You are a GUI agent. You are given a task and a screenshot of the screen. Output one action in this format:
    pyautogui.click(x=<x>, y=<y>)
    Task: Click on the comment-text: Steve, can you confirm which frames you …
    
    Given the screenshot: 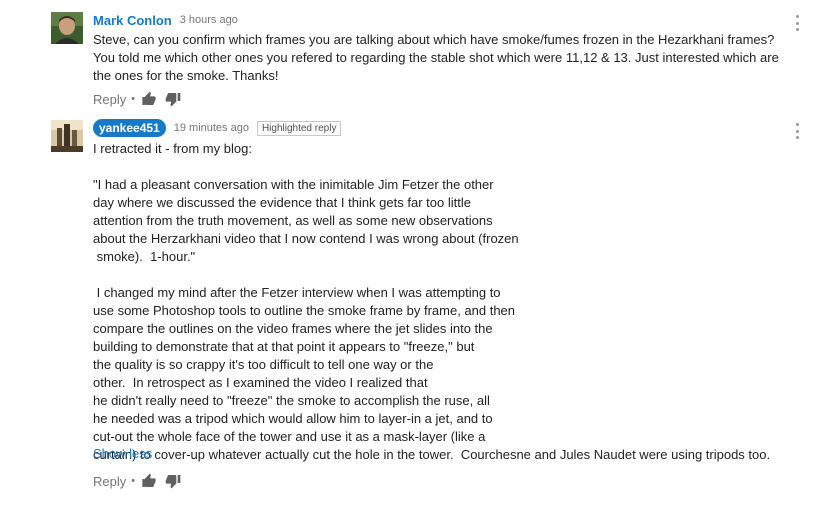 What is the action you would take?
    pyautogui.click(x=436, y=57)
    